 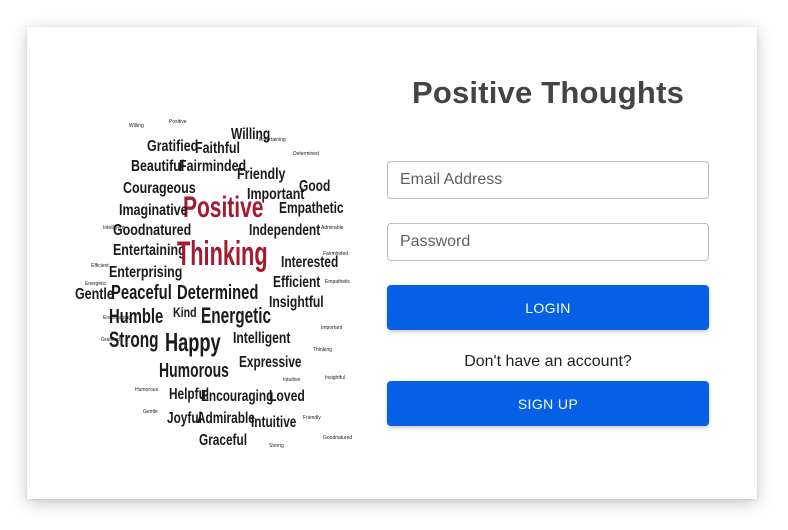 I want to click on svg-text: Expressive, so click(x=270, y=361).